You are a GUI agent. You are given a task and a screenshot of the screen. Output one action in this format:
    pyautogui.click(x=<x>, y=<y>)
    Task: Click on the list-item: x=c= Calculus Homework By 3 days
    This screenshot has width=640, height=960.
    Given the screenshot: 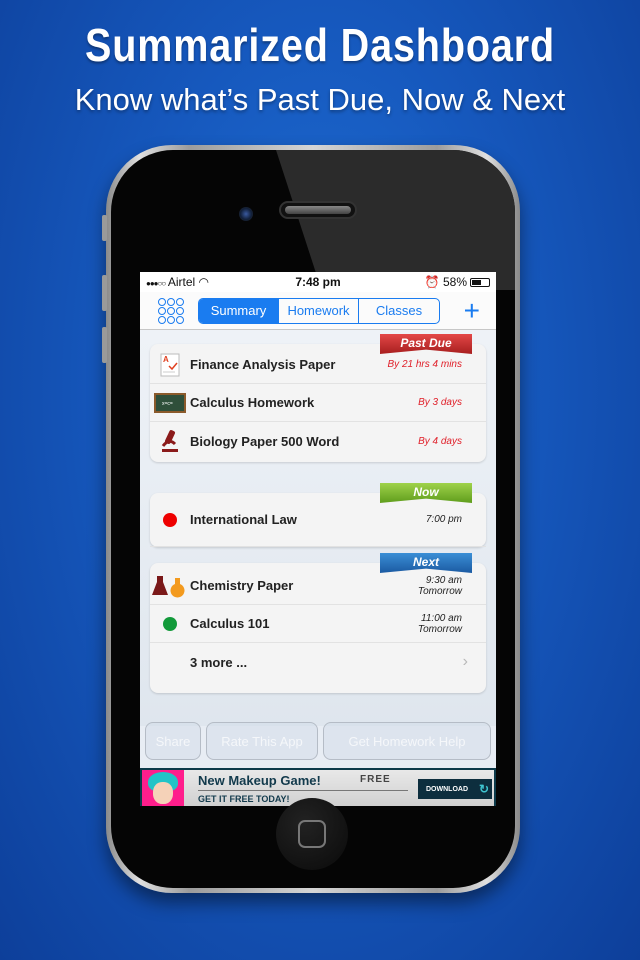 What is the action you would take?
    pyautogui.click(x=318, y=403)
    